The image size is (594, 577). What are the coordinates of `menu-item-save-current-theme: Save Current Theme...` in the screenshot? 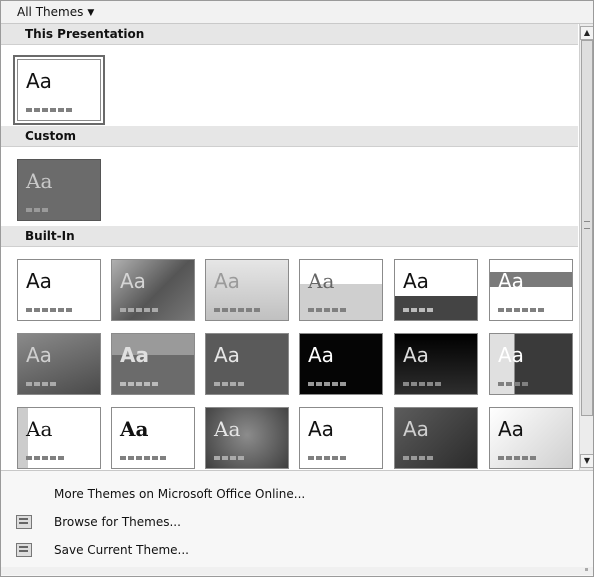 It's located at (297, 550).